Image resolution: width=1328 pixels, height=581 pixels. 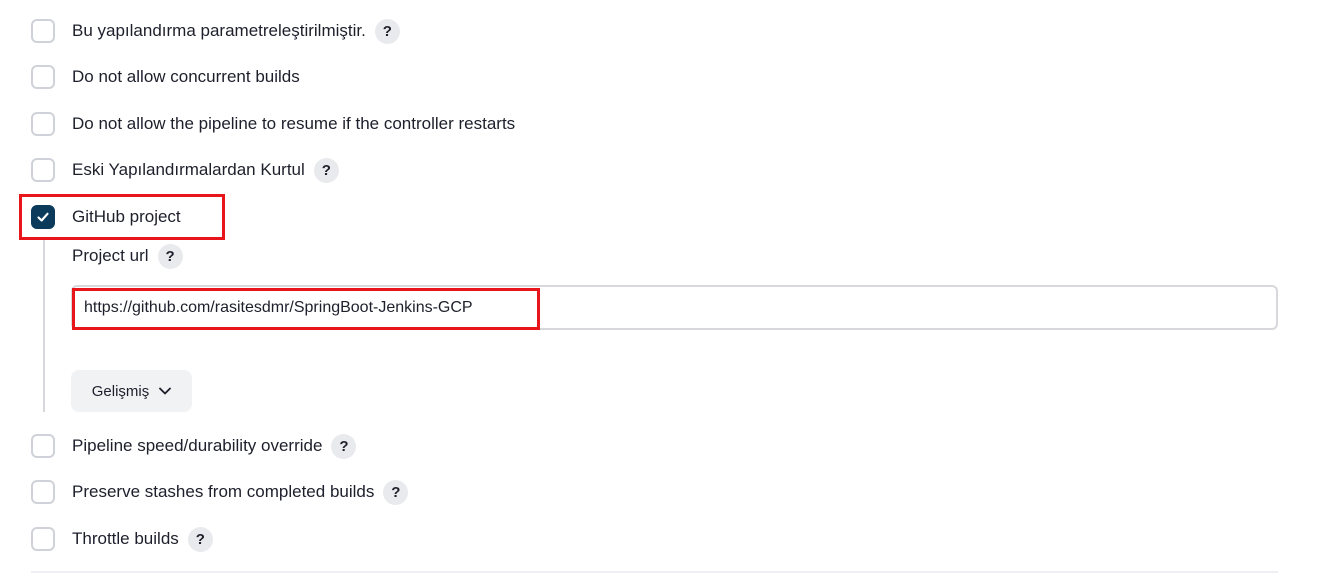 What do you see at coordinates (43, 170) in the screenshot?
I see `checkbox-discard-old-builds` at bounding box center [43, 170].